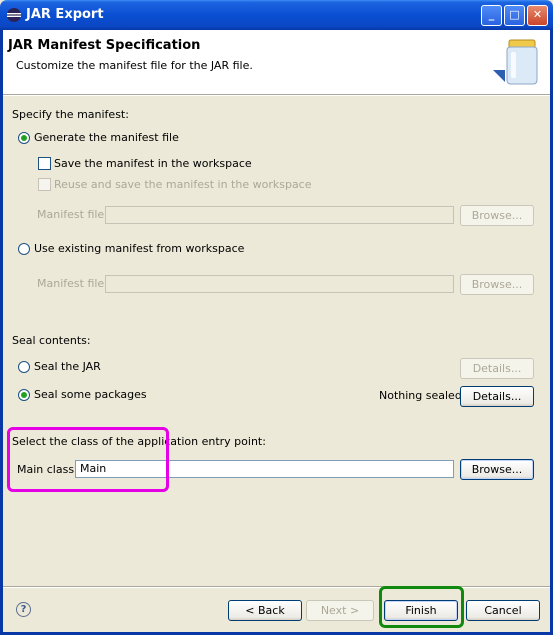 The image size is (553, 635). I want to click on help-icon: ?, so click(23, 609).